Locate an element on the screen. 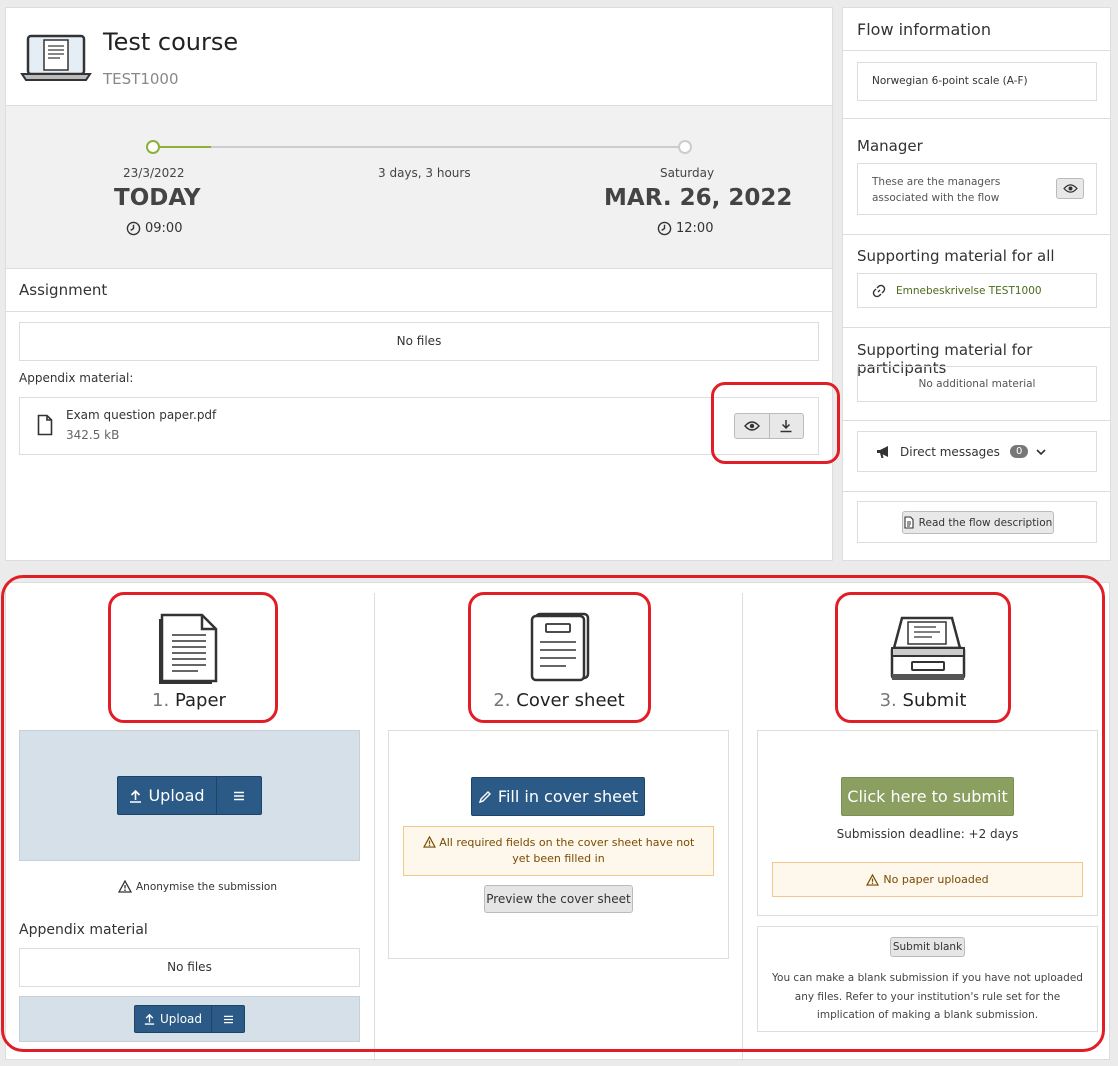 The height and width of the screenshot is (1066, 1118). appendix-label: Appendix material: is located at coordinates (76, 378).